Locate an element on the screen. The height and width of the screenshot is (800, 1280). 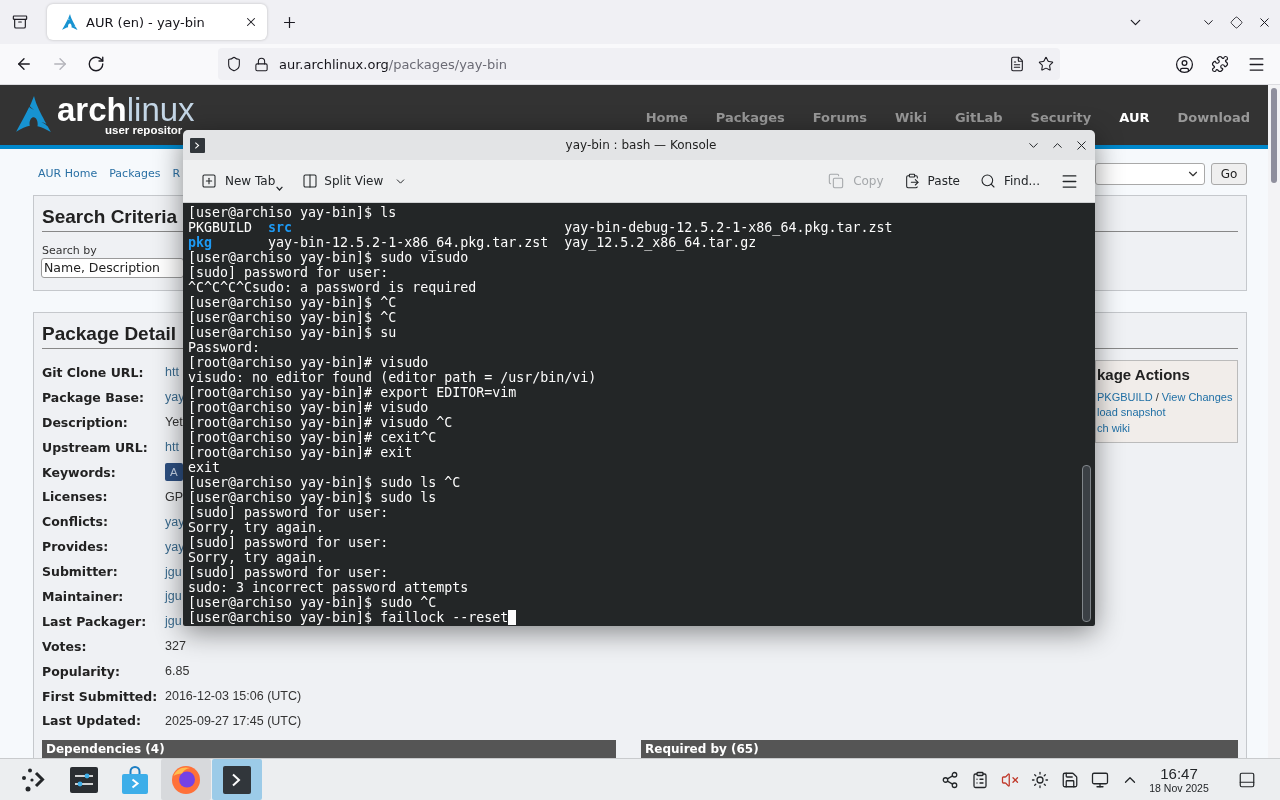
field-label: Popularity: is located at coordinates (81, 671).